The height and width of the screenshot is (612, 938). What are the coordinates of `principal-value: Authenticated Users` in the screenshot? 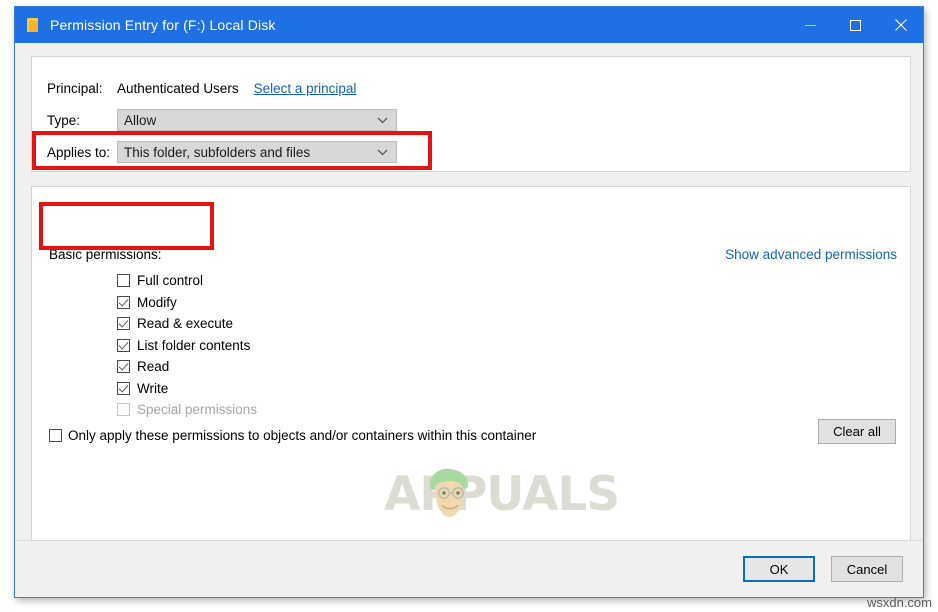 It's located at (178, 88).